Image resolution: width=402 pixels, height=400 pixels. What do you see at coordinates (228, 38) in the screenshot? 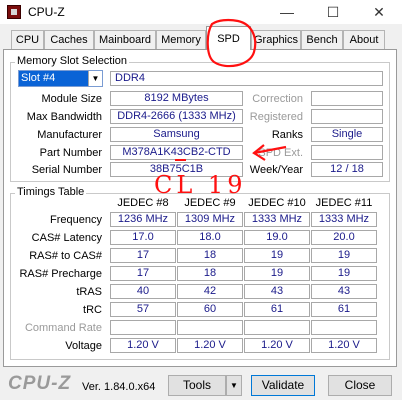
I see `tab-spd: SPD` at bounding box center [228, 38].